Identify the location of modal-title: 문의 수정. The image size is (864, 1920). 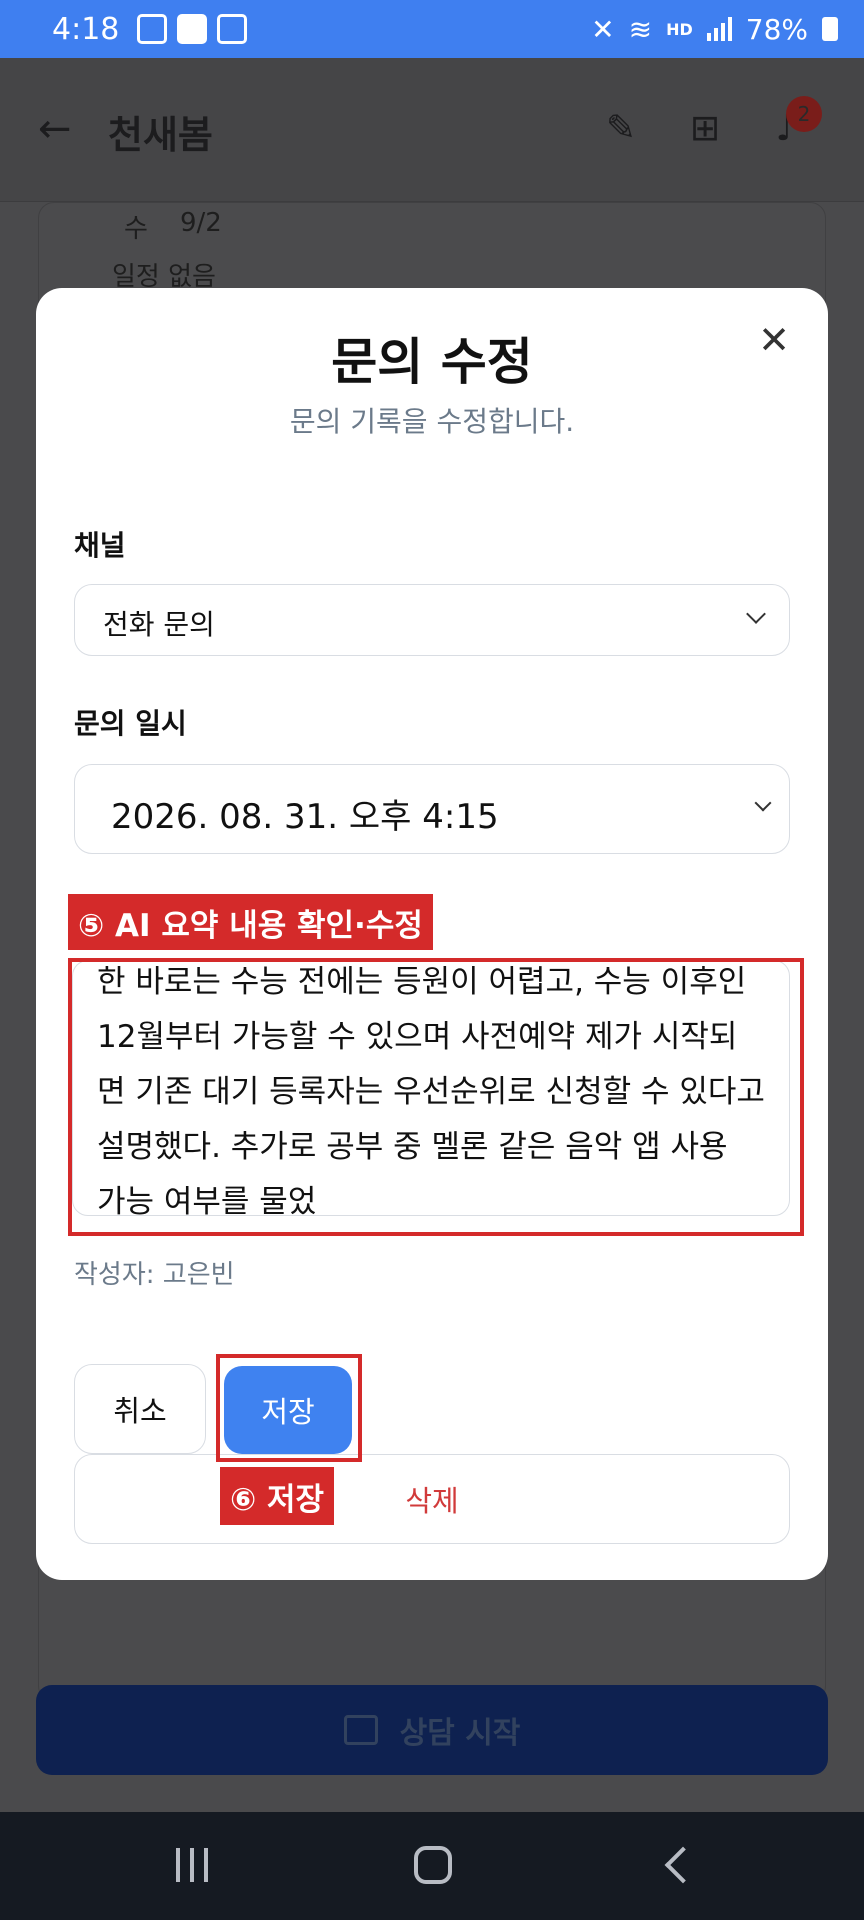
(432, 362).